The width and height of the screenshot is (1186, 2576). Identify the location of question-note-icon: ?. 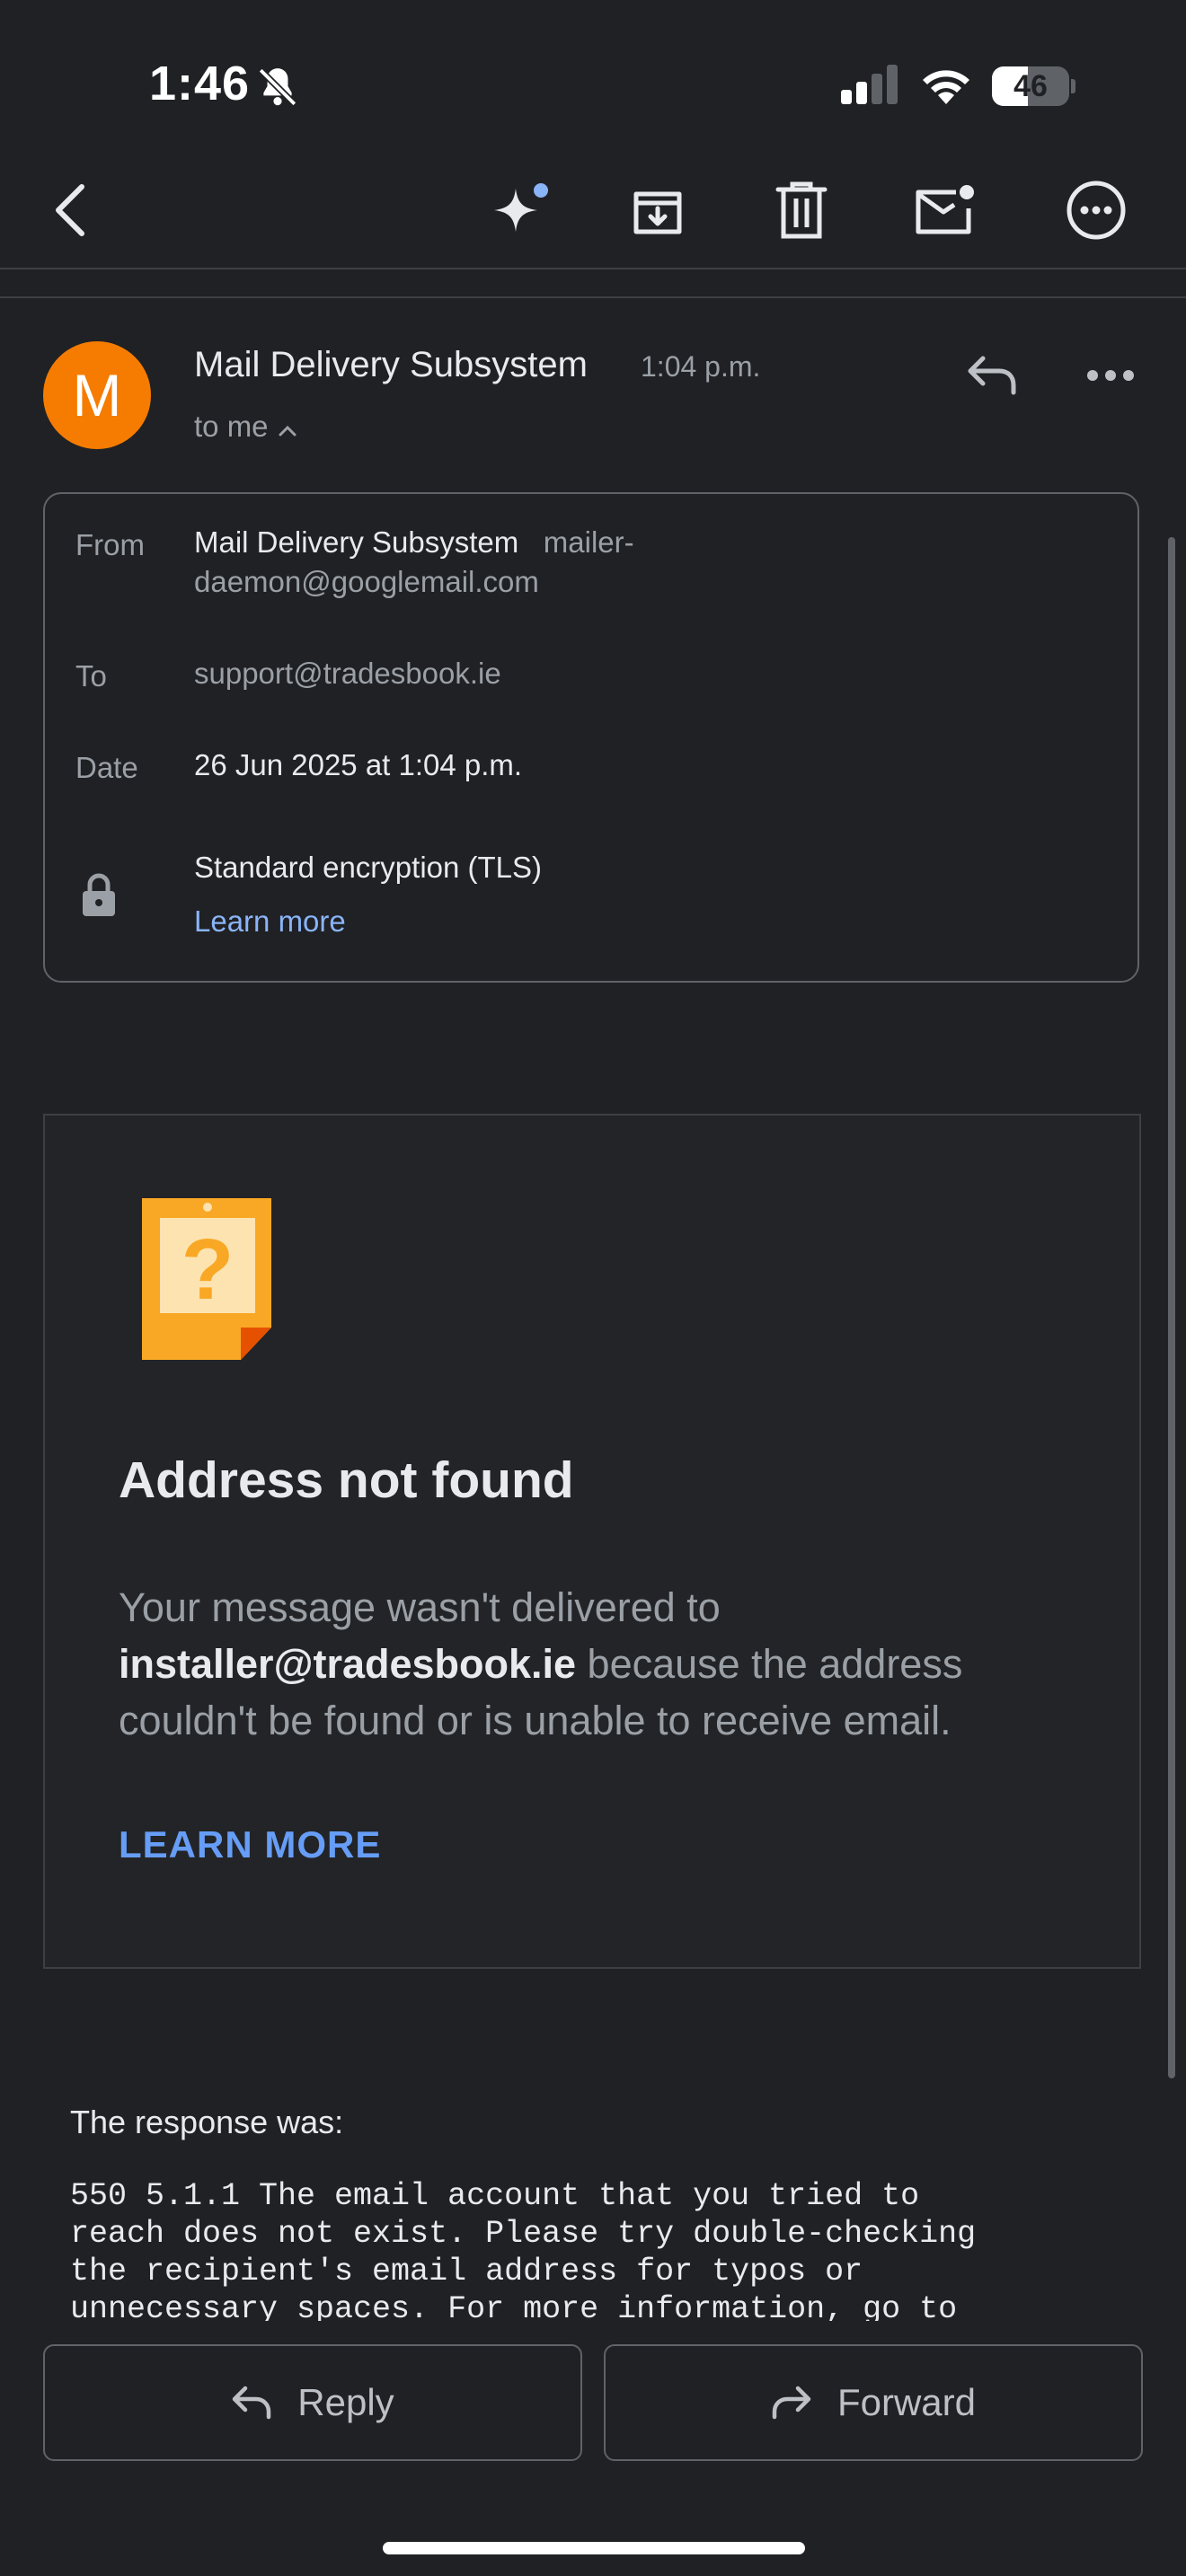
(207, 1280).